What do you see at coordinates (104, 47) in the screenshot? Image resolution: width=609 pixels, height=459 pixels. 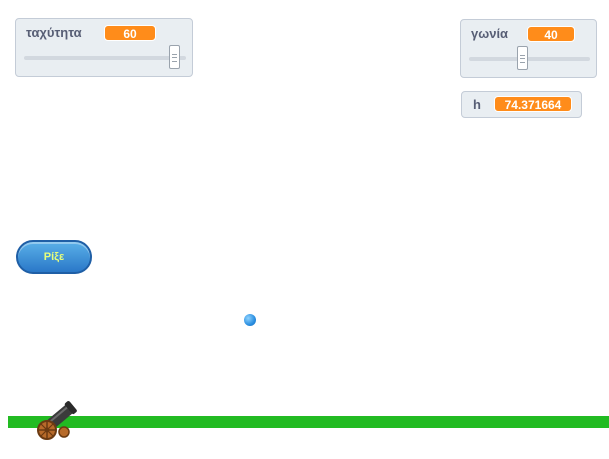 I see `speed-slider-monitor: ταχύτητα 60` at bounding box center [104, 47].